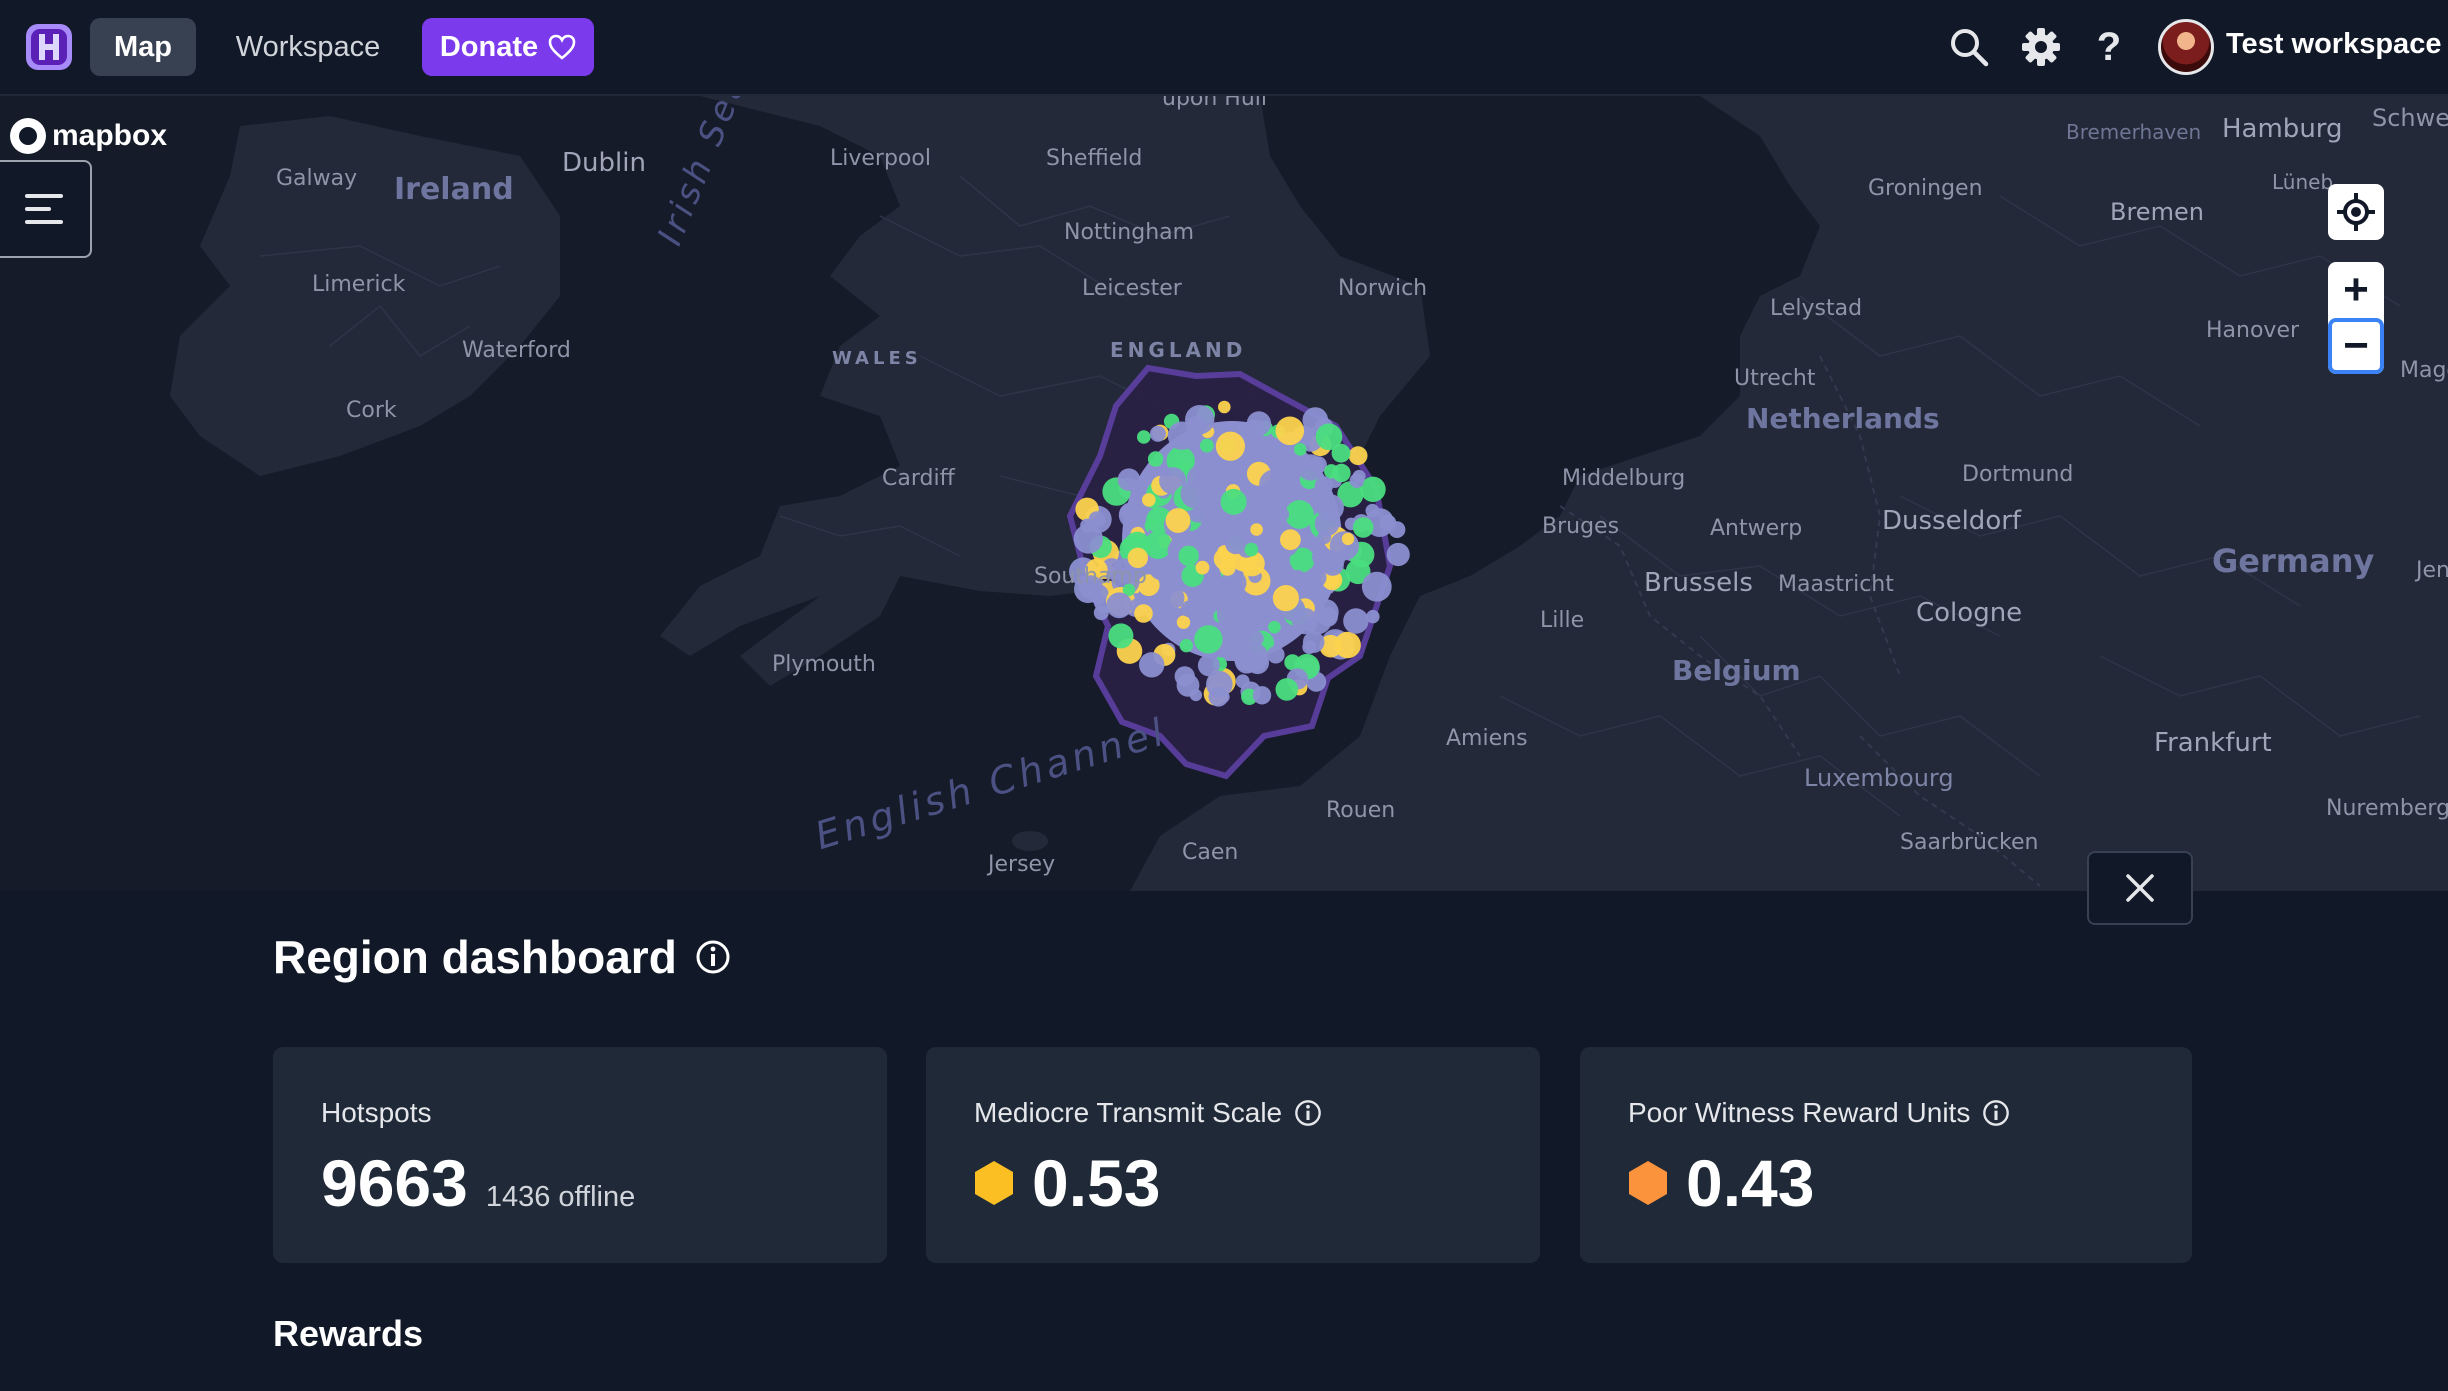 The image size is (2448, 1391). What do you see at coordinates (2041, 47) in the screenshot?
I see `gear-icon` at bounding box center [2041, 47].